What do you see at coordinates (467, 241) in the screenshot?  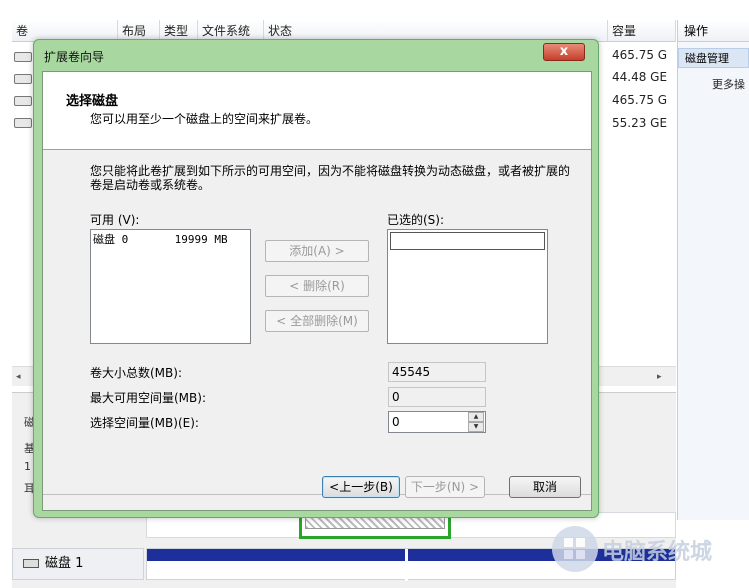 I see `list-item` at bounding box center [467, 241].